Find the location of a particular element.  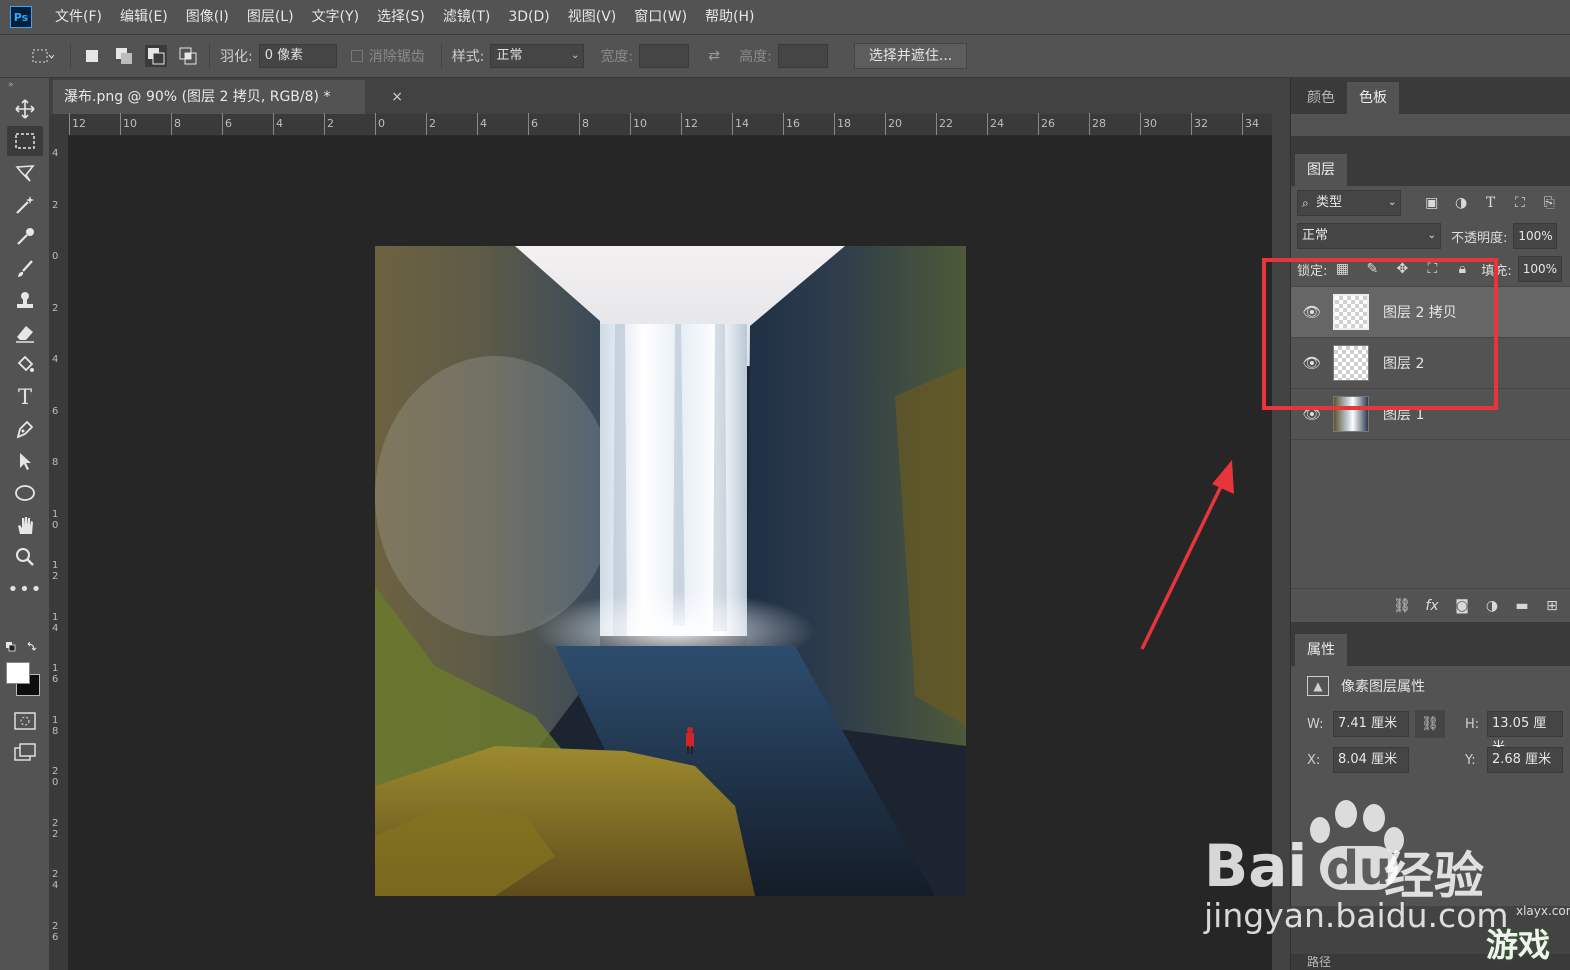

quick-mask-icon is located at coordinates (25, 721).